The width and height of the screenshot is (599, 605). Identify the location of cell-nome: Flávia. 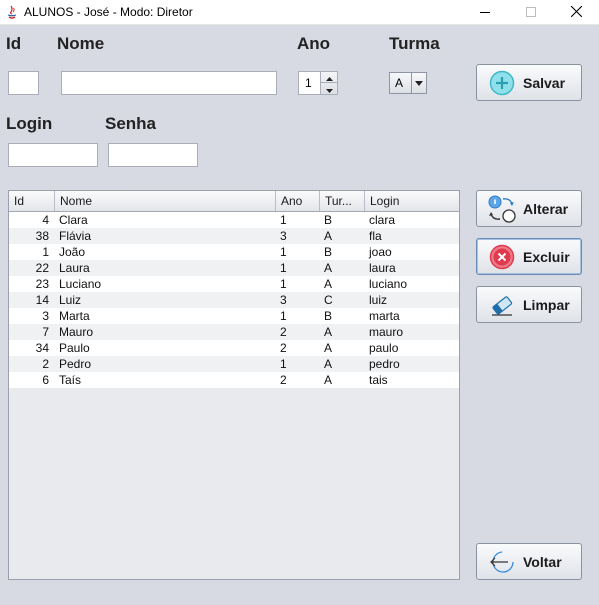
(75, 236).